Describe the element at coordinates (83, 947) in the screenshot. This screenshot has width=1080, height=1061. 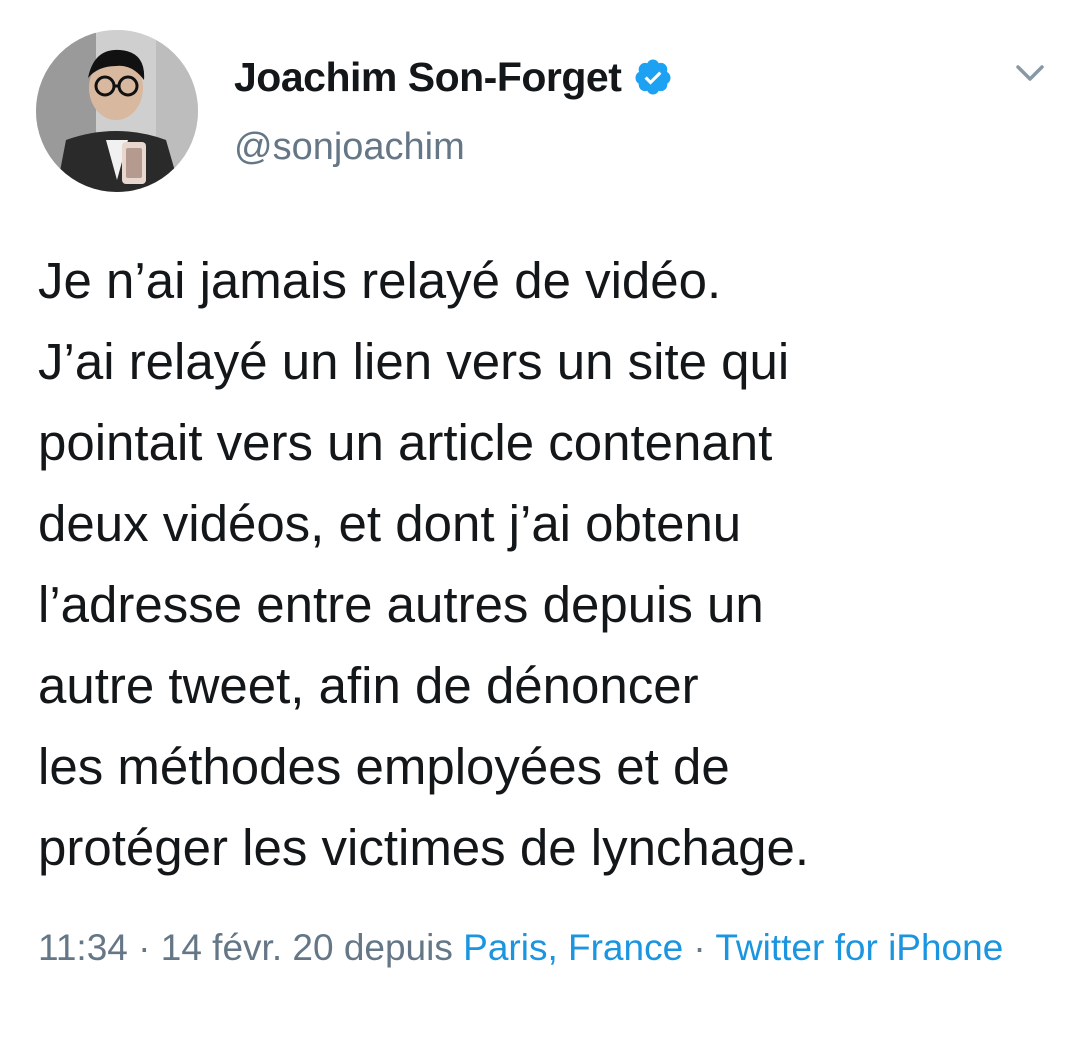
I see `tweet-time: 11:34` at that location.